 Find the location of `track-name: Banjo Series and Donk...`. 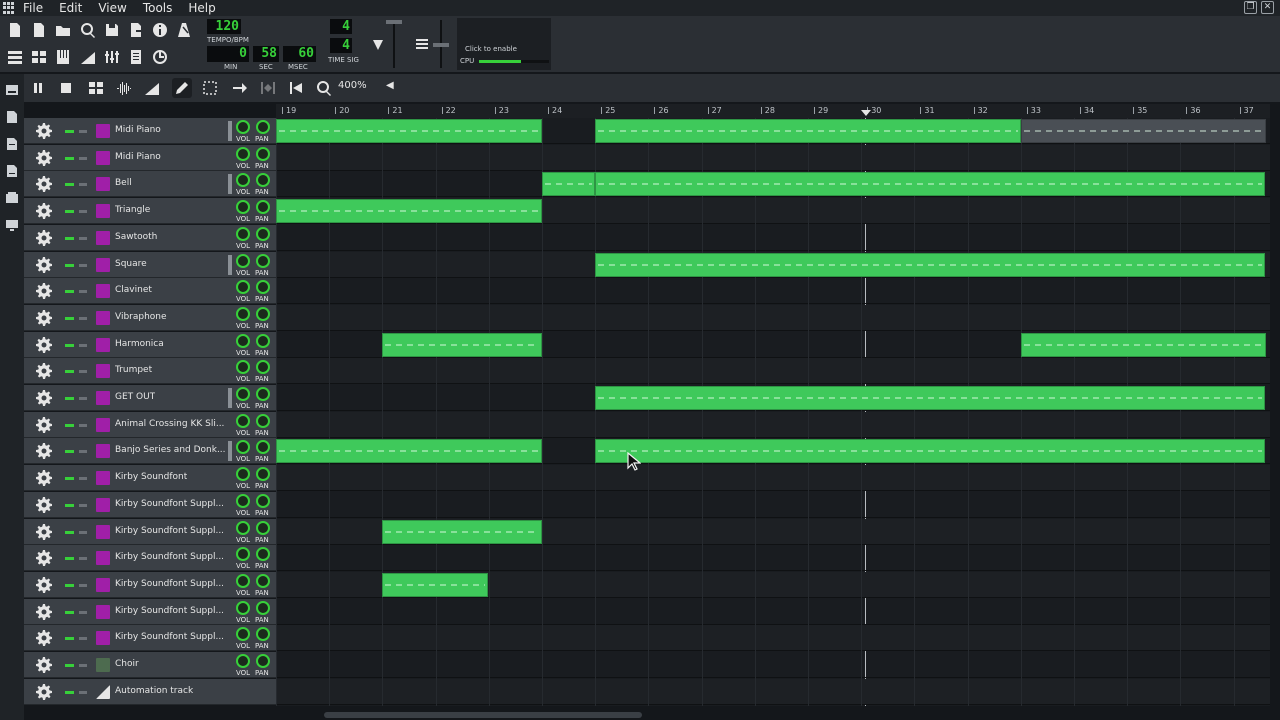

track-name: Banjo Series and Donk... is located at coordinates (170, 450).